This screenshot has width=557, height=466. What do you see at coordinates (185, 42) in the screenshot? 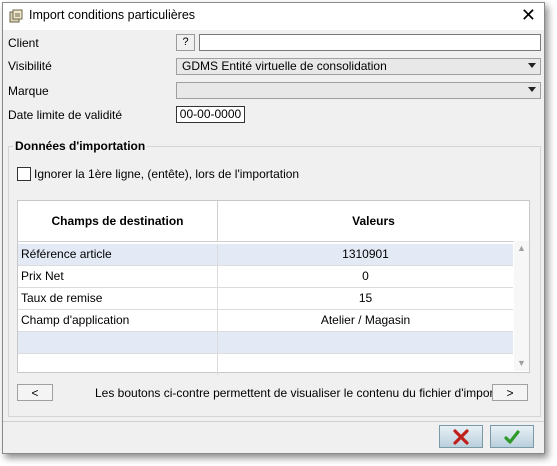
I see `client-help-button: ?` at bounding box center [185, 42].